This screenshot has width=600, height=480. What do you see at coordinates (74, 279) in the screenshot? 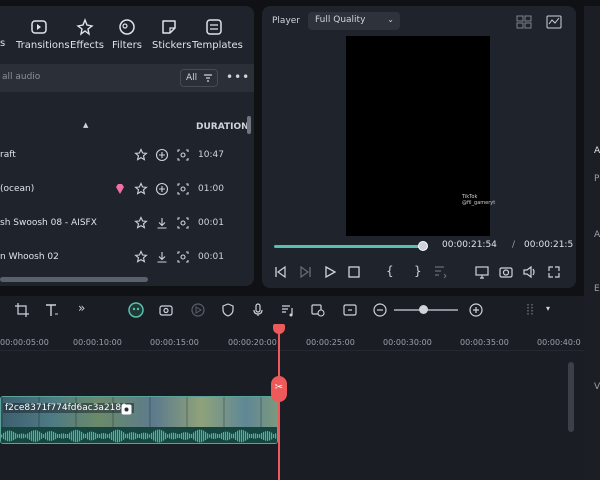
I see `list-horizontal-scrollbar` at bounding box center [74, 279].